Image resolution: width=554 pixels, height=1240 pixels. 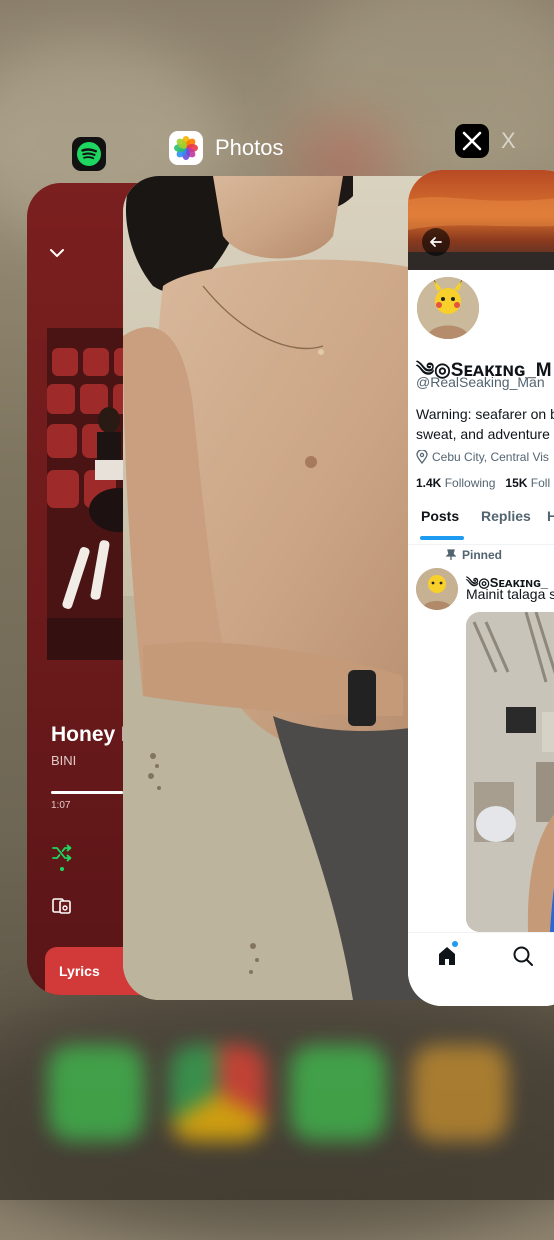 What do you see at coordinates (455, 944) in the screenshot?
I see `notification-dot` at bounding box center [455, 944].